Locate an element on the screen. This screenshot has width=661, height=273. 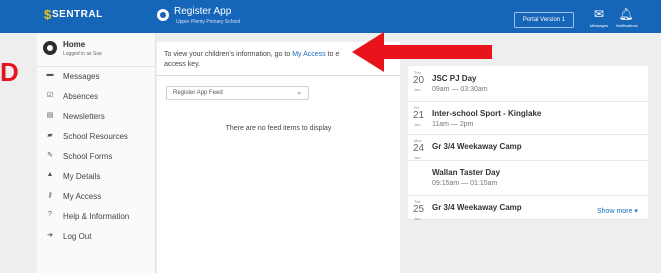
event-title: Wallan Taster Day is located at coordinates (466, 172).